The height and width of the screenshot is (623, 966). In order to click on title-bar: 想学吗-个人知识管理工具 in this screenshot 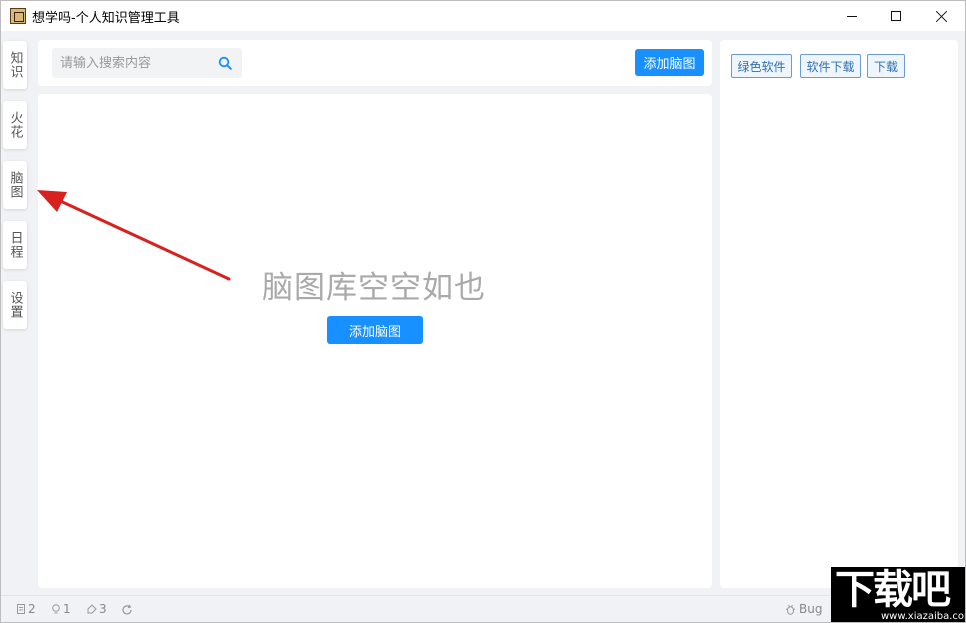, I will do `click(483, 16)`.